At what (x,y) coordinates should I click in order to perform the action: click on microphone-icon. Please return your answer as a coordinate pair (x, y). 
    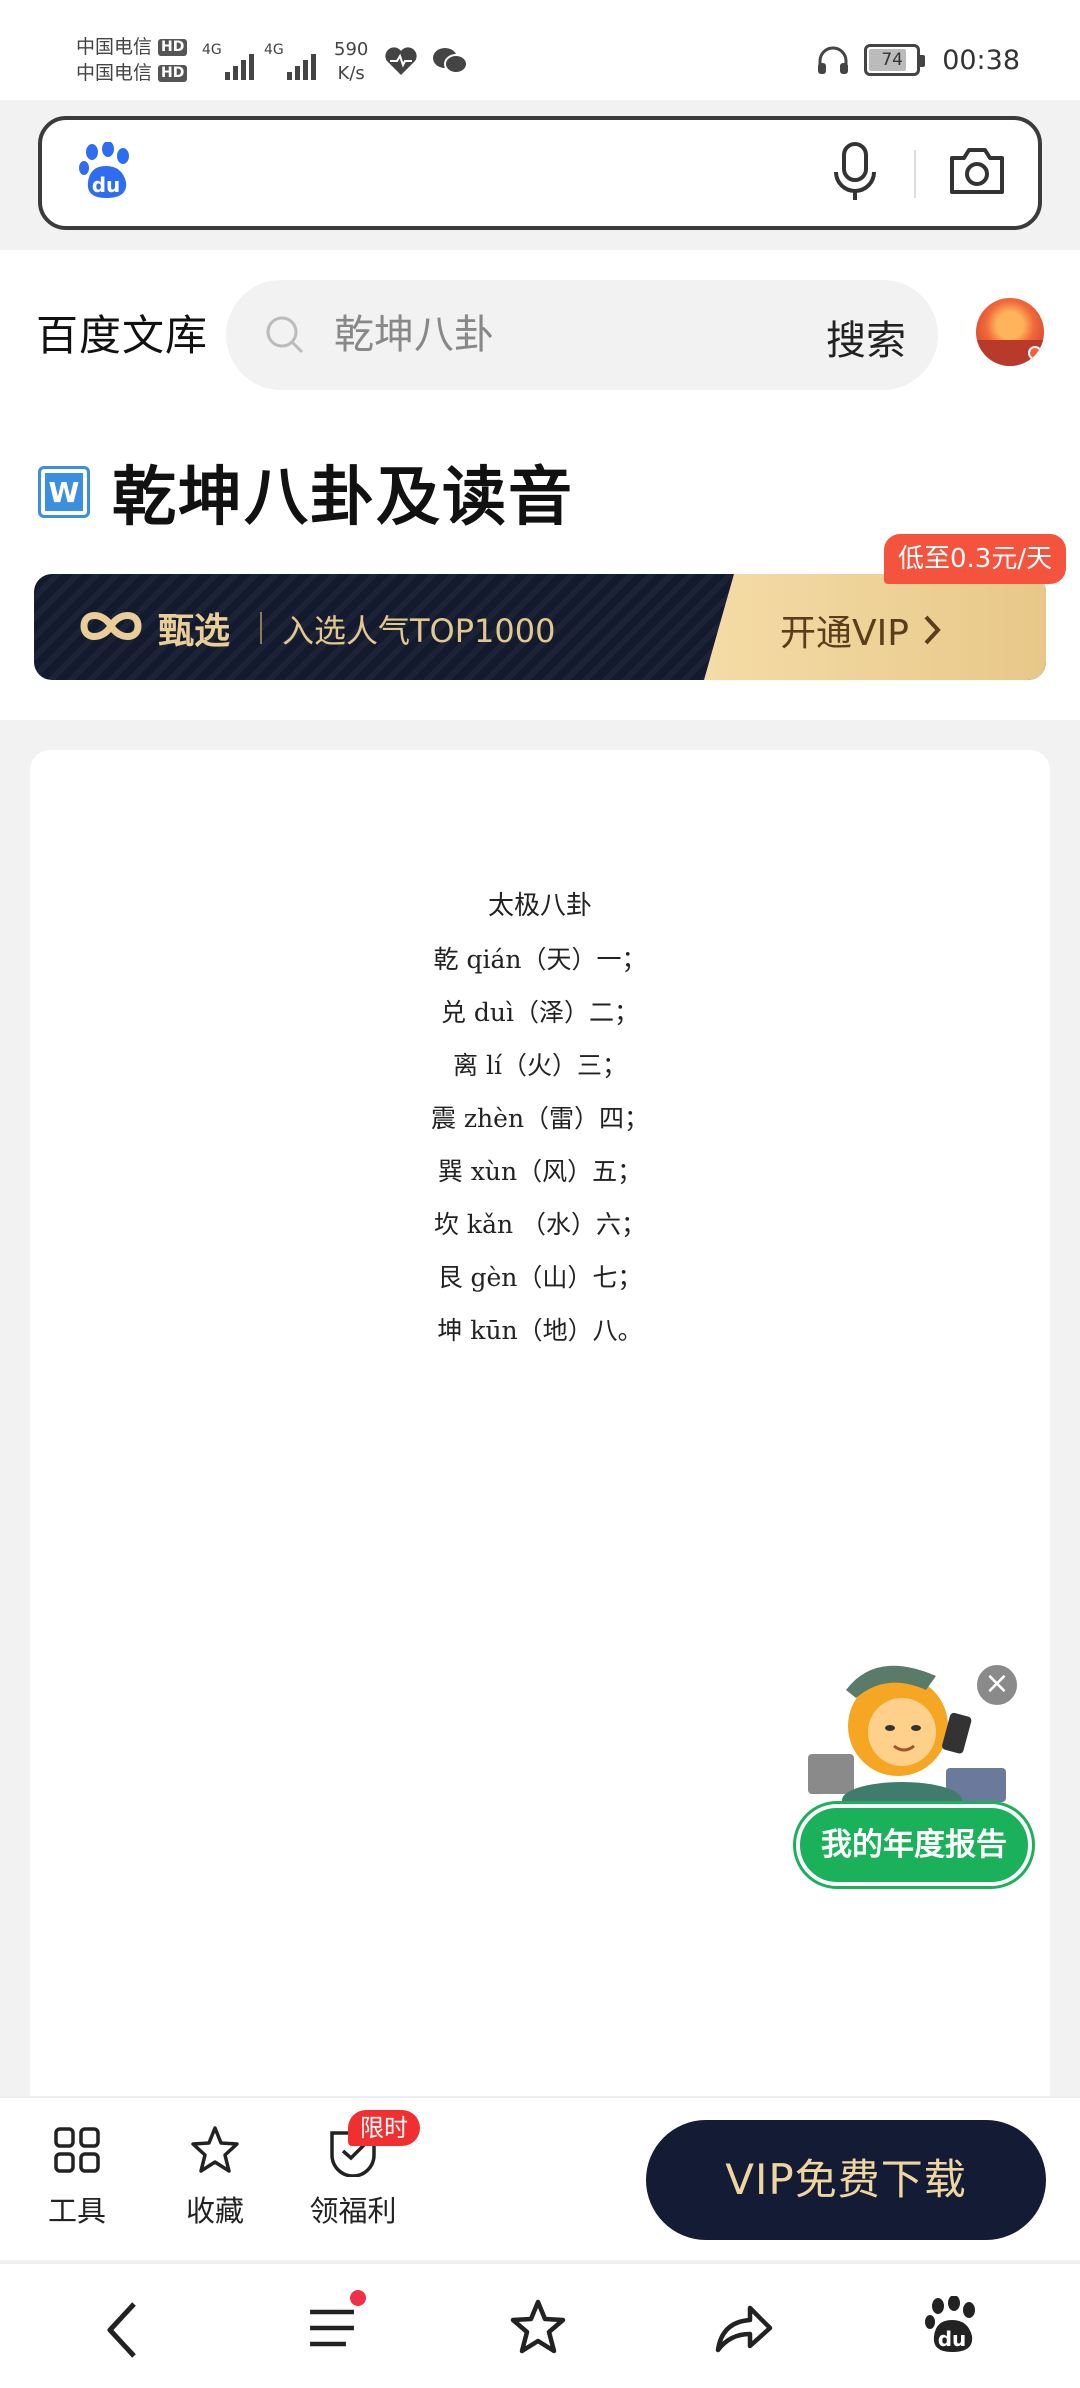
    Looking at the image, I should click on (855, 172).